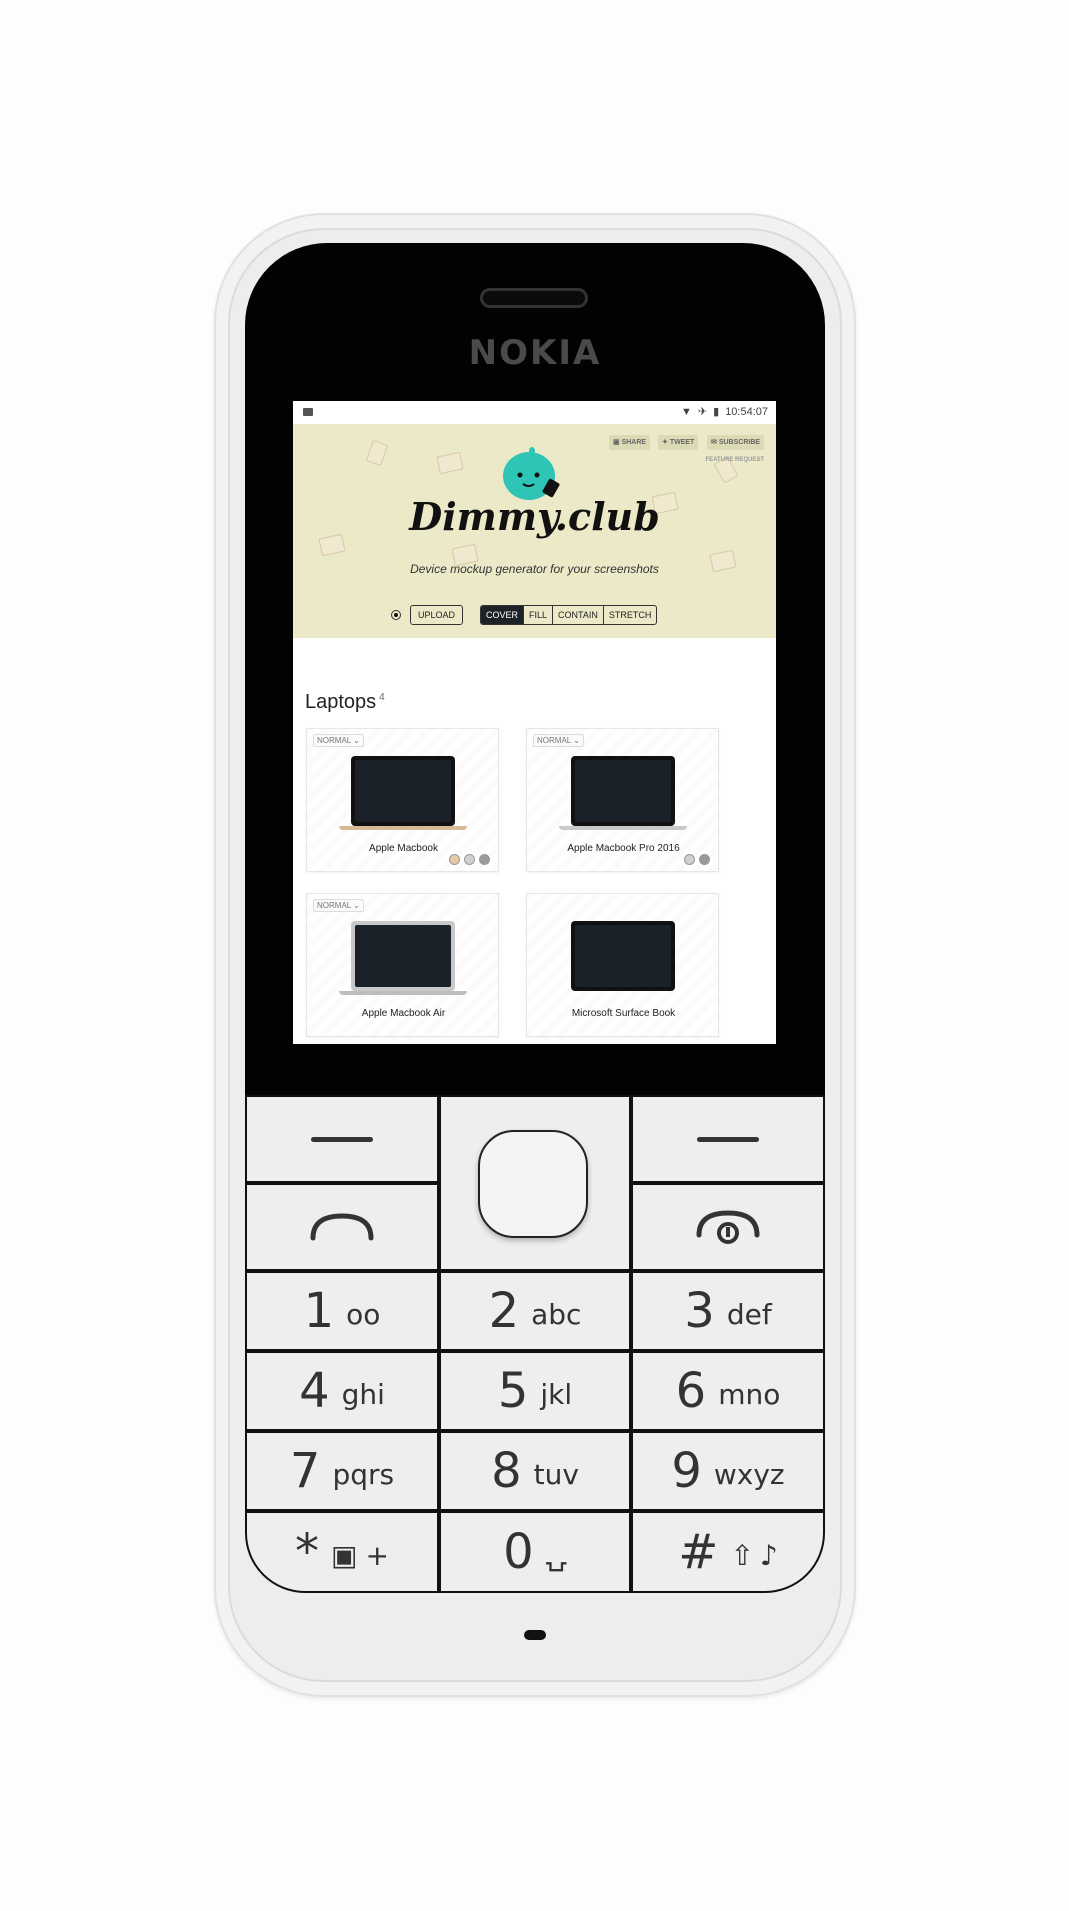 This screenshot has height=1911, width=1069. Describe the element at coordinates (556, 1555) in the screenshot. I see `space-icon: ⍽` at that location.